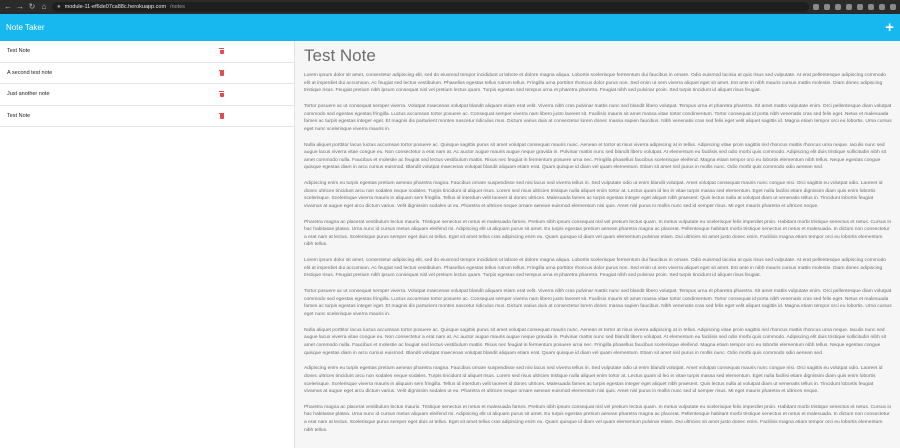  I want to click on bookmark-star-icon, so click(827, 7).